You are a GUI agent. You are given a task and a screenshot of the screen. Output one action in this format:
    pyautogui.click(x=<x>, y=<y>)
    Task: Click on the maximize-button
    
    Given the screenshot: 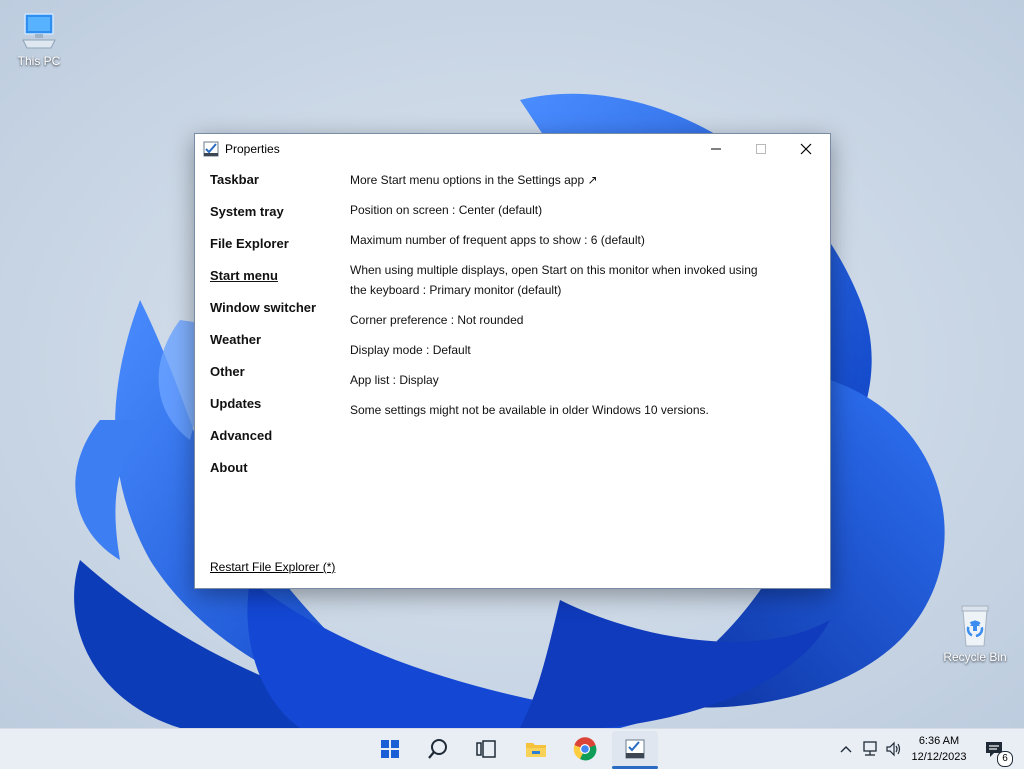 What is the action you would take?
    pyautogui.click(x=761, y=149)
    